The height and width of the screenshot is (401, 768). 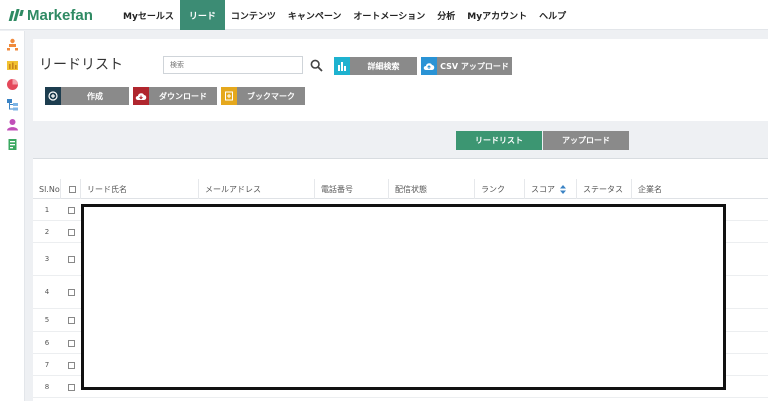 I want to click on column-phone: 電話番号, so click(x=352, y=189).